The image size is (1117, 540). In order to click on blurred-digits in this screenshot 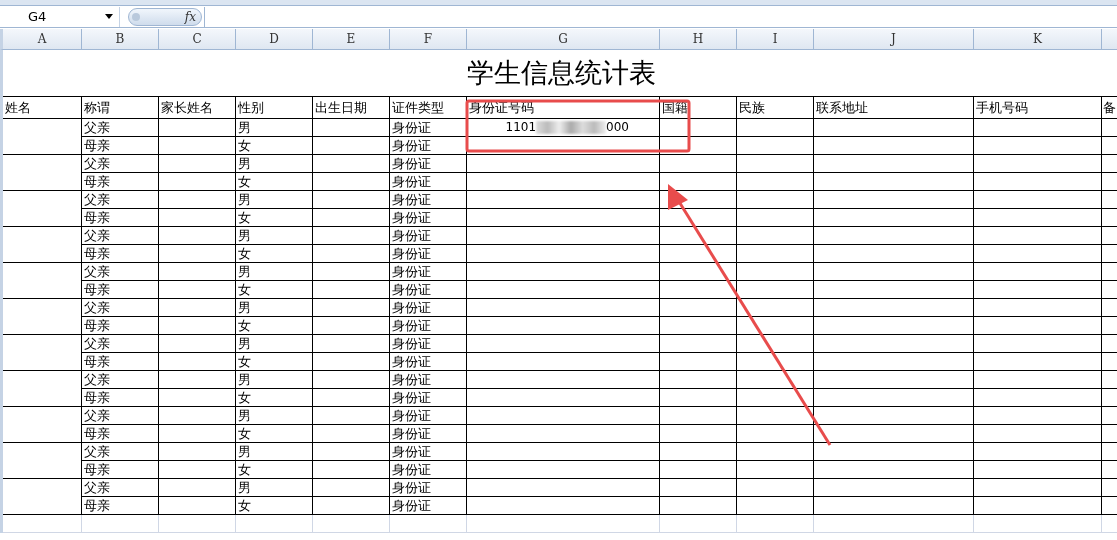, I will do `click(571, 127)`.